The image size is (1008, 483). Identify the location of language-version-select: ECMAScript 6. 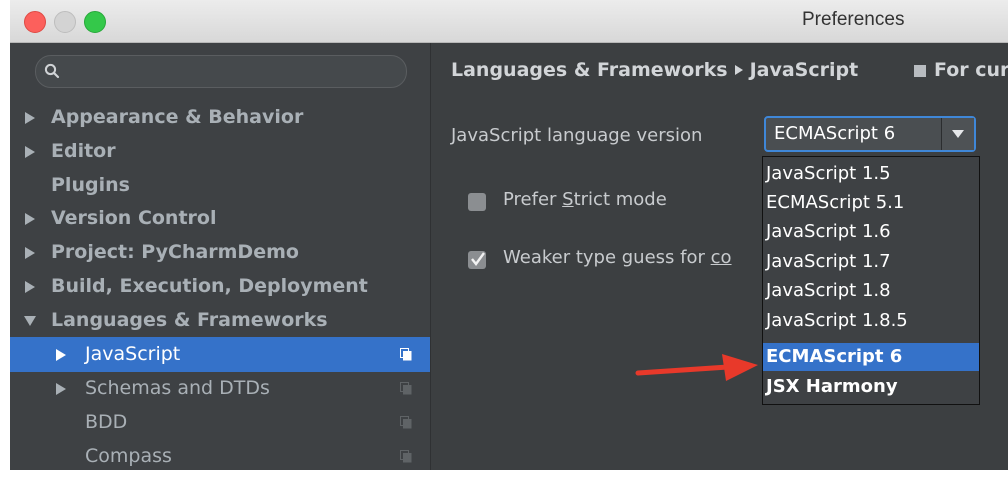
(870, 134).